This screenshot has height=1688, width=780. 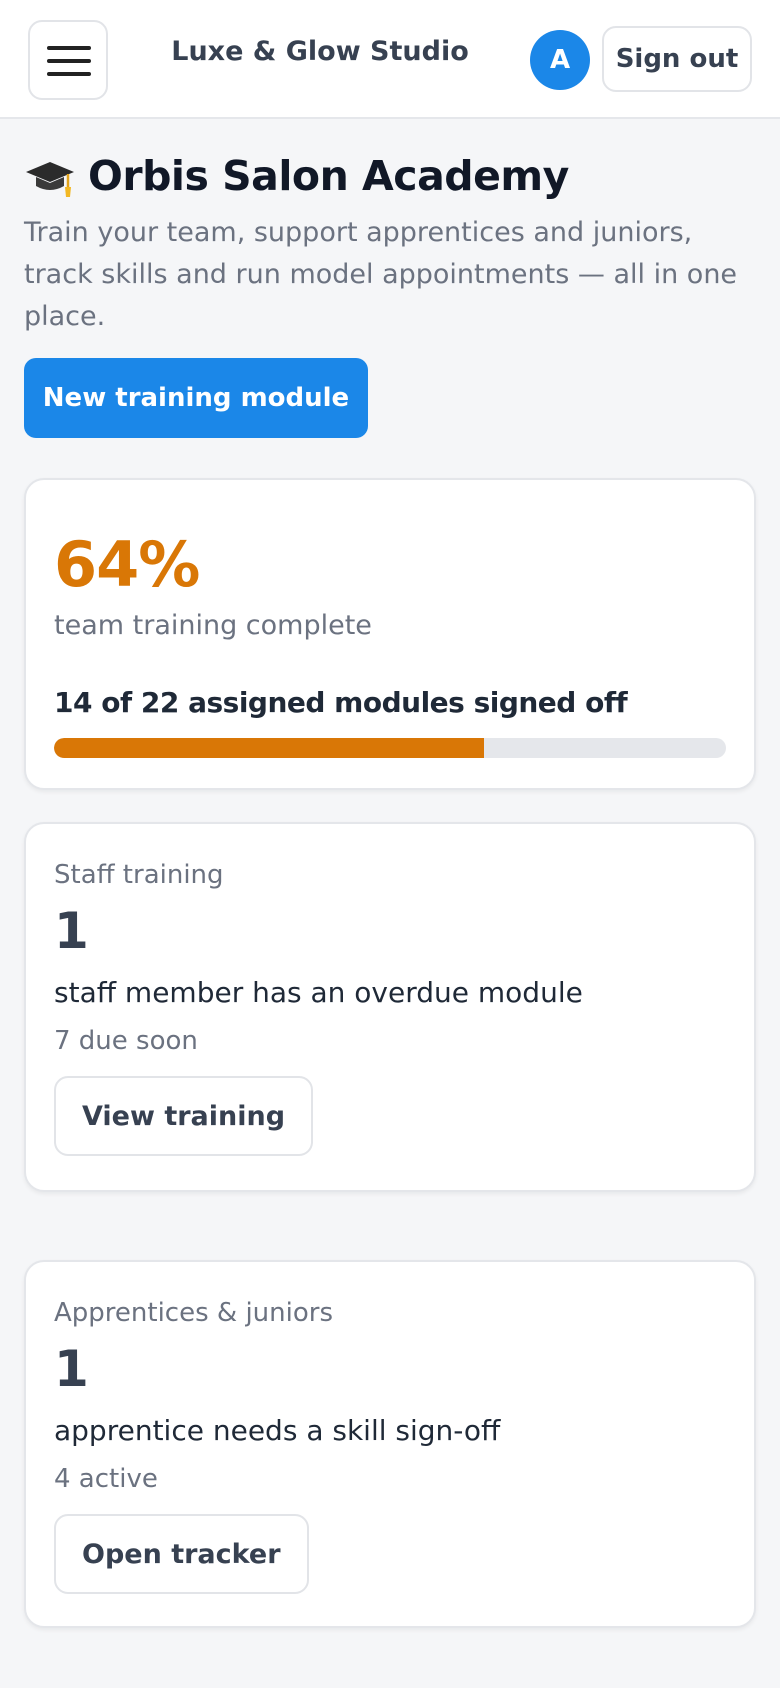 What do you see at coordinates (328, 176) in the screenshot?
I see `page-title: Orbis Salon Academy` at bounding box center [328, 176].